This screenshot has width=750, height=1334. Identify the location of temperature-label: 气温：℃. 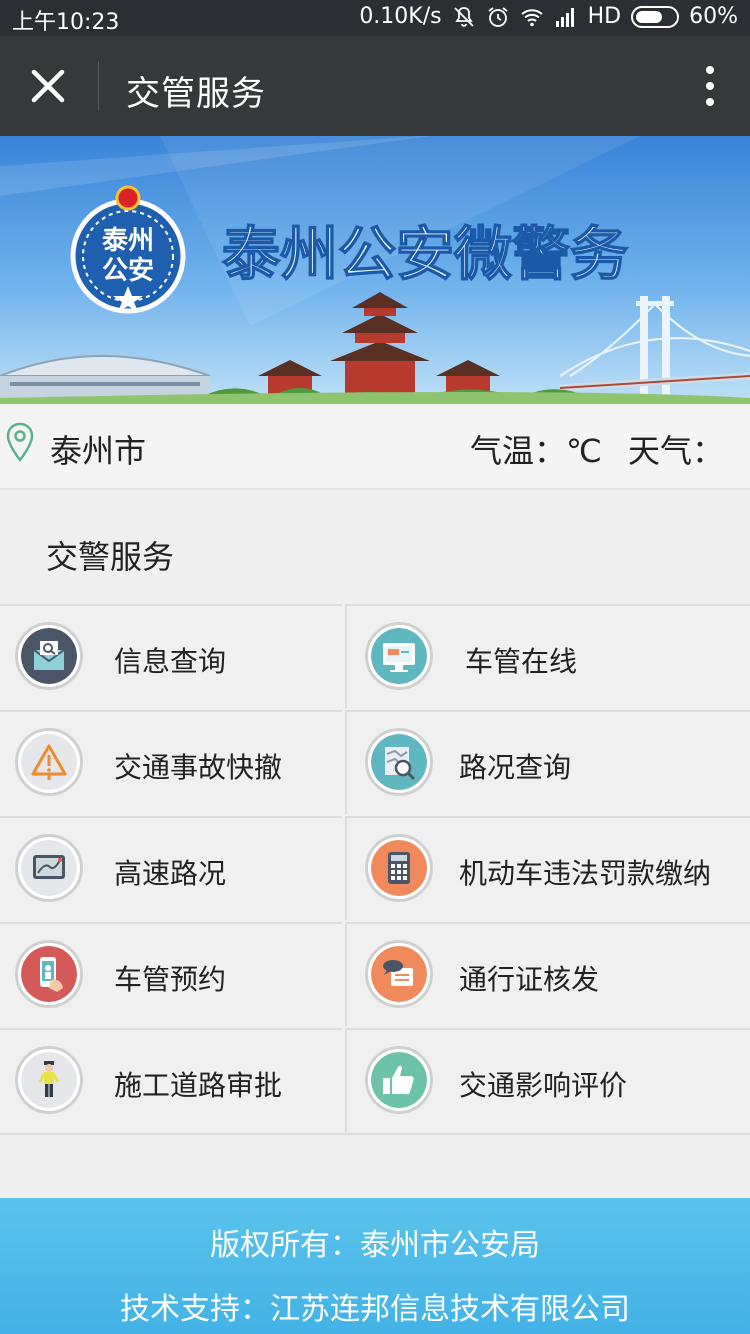
(536, 451).